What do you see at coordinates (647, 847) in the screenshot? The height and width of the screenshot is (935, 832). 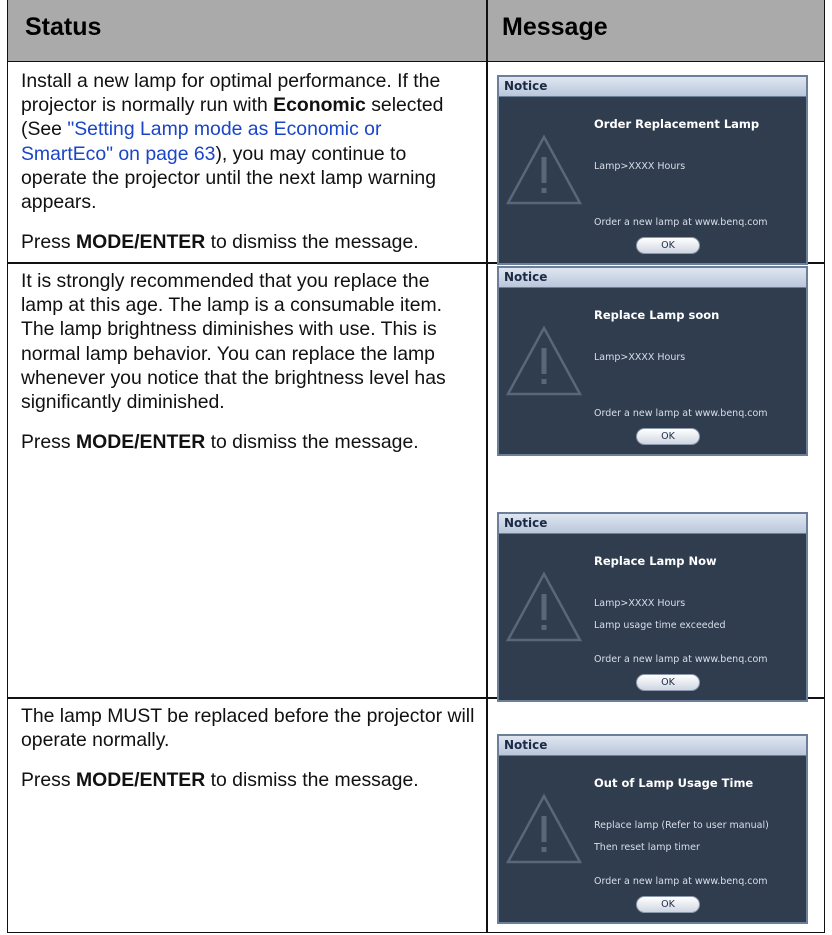 I see `notice-line: Then reset lamp timer` at bounding box center [647, 847].